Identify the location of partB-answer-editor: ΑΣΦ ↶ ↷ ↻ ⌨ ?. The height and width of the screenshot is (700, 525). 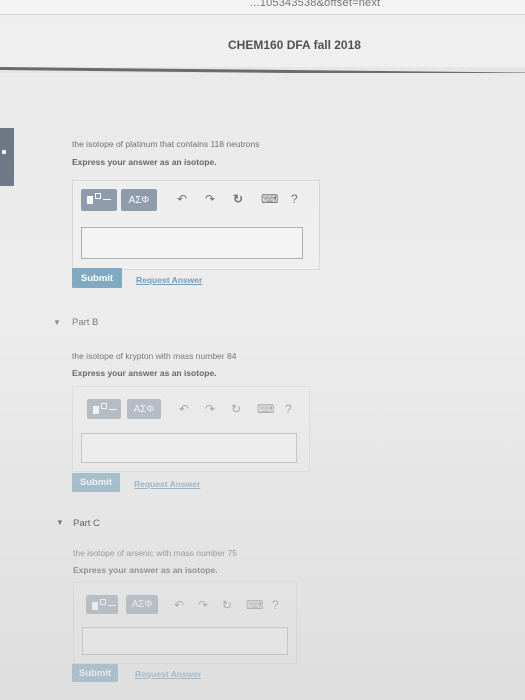
(191, 429).